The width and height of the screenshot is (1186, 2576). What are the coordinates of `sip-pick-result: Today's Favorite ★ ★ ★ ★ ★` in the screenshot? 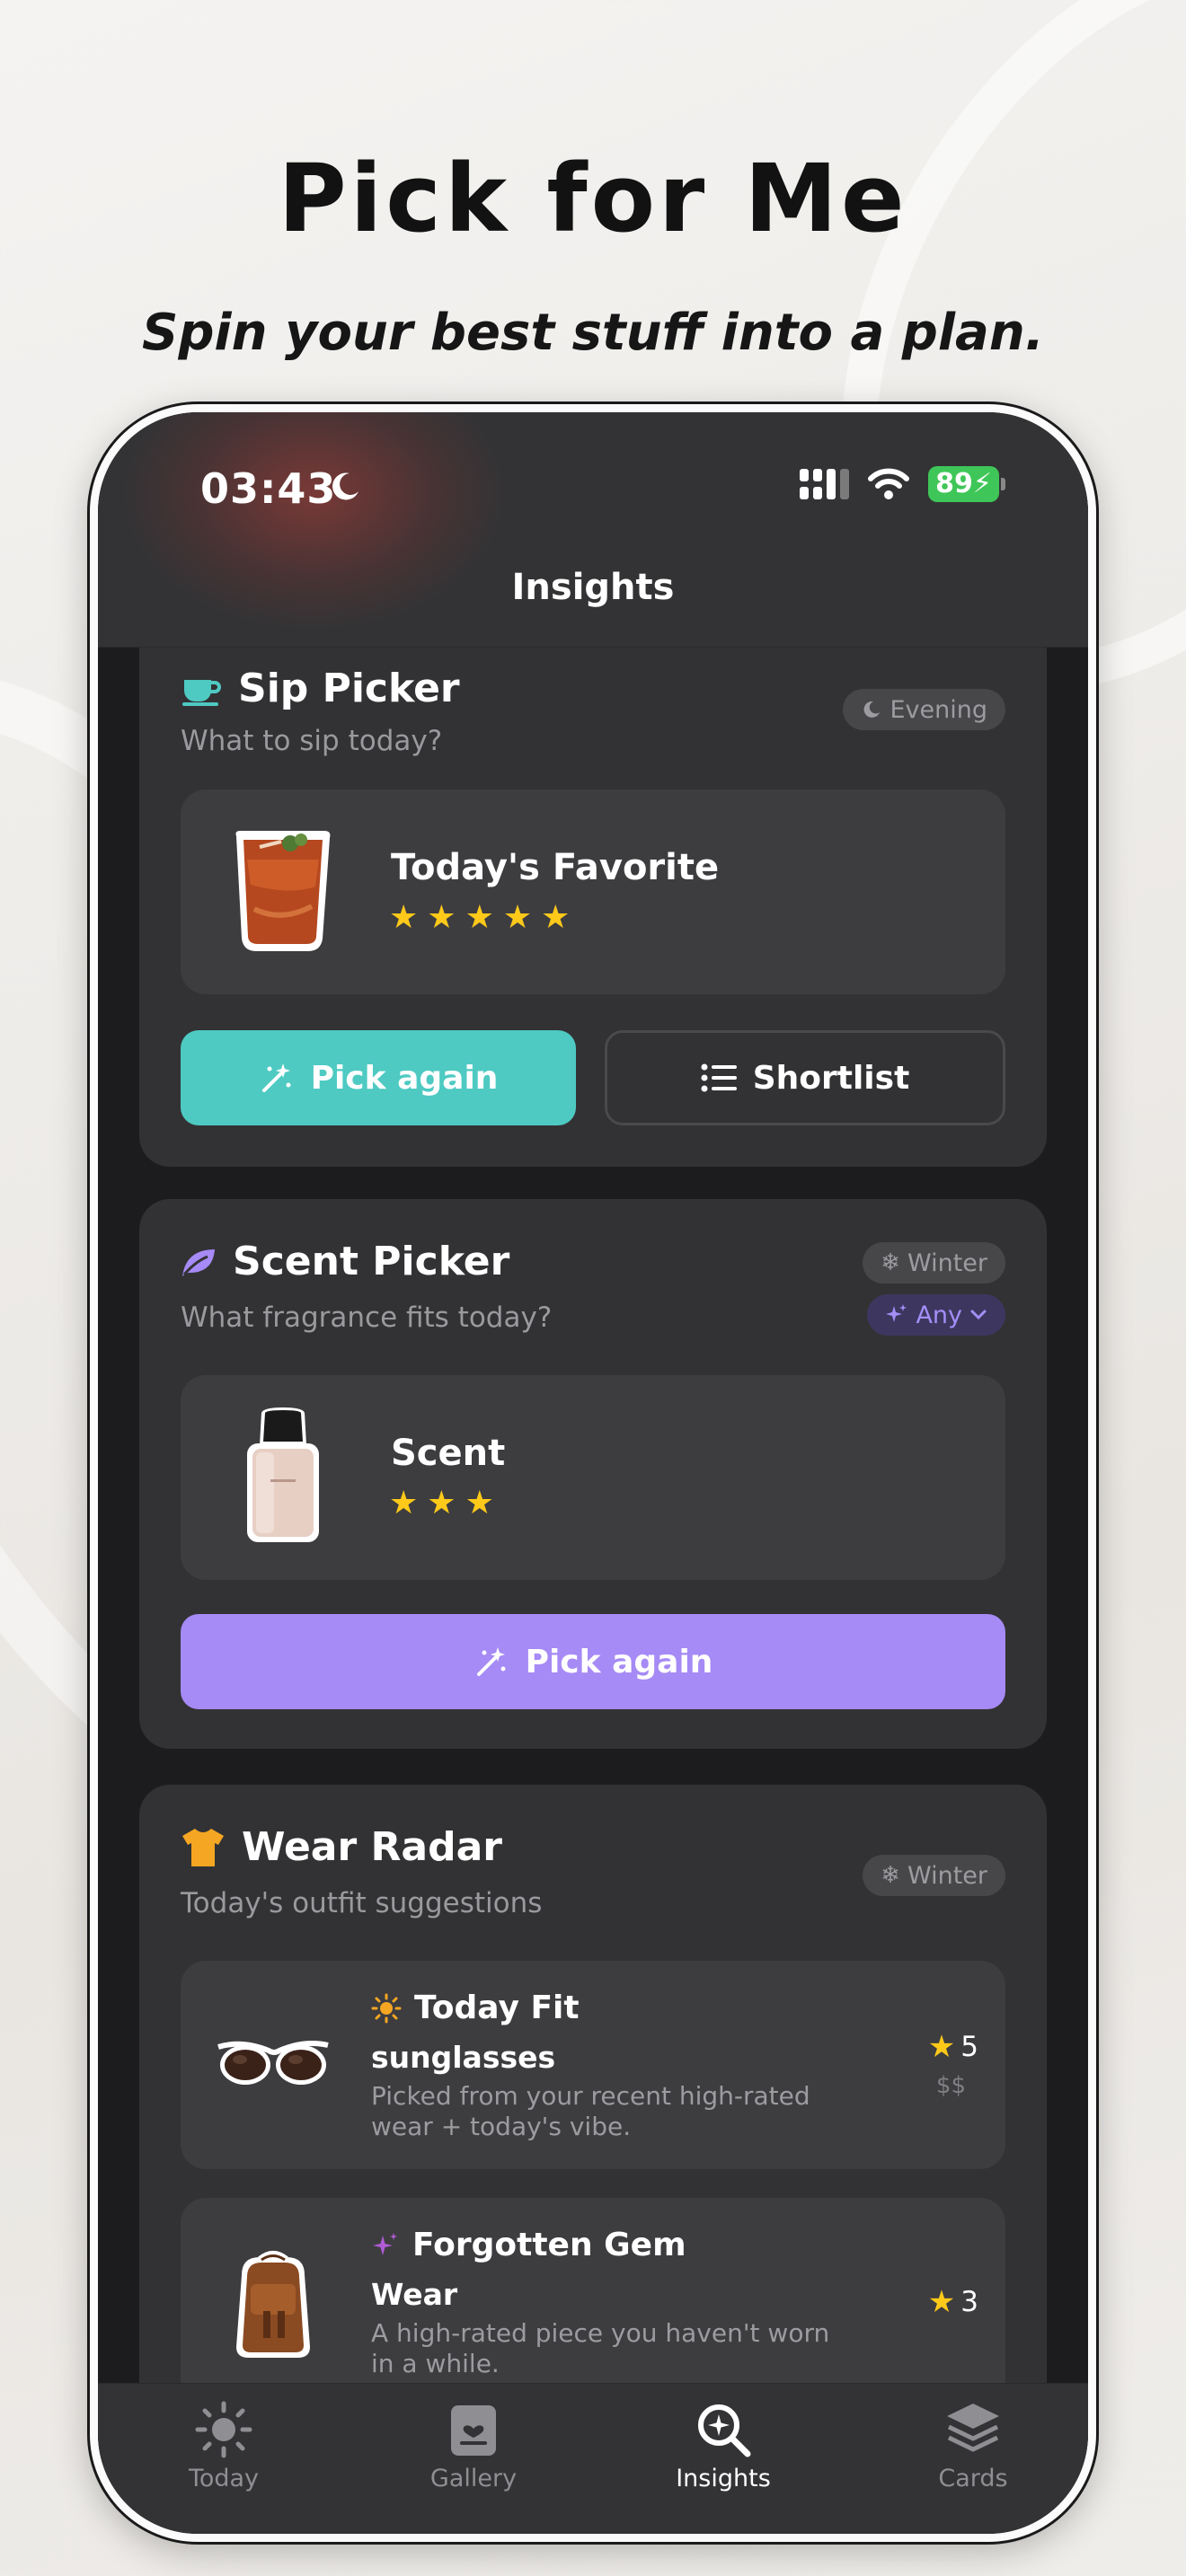 It's located at (593, 892).